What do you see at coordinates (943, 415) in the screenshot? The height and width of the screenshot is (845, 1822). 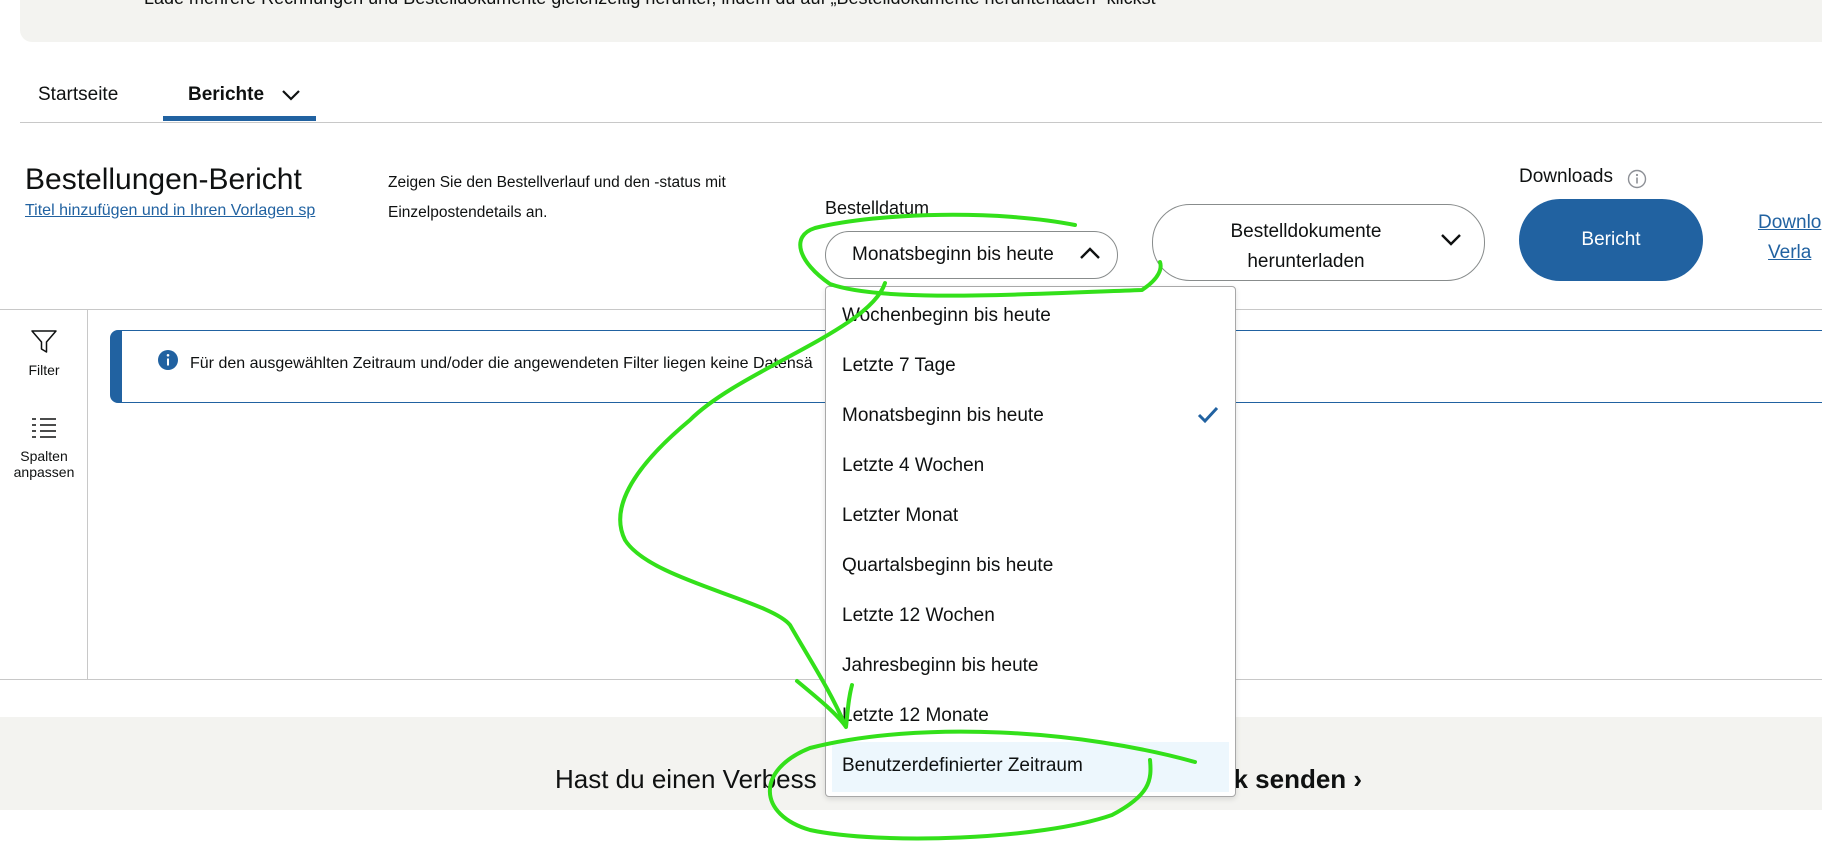 I see `dropdown-option-label: Monatsbeginn bis heute` at bounding box center [943, 415].